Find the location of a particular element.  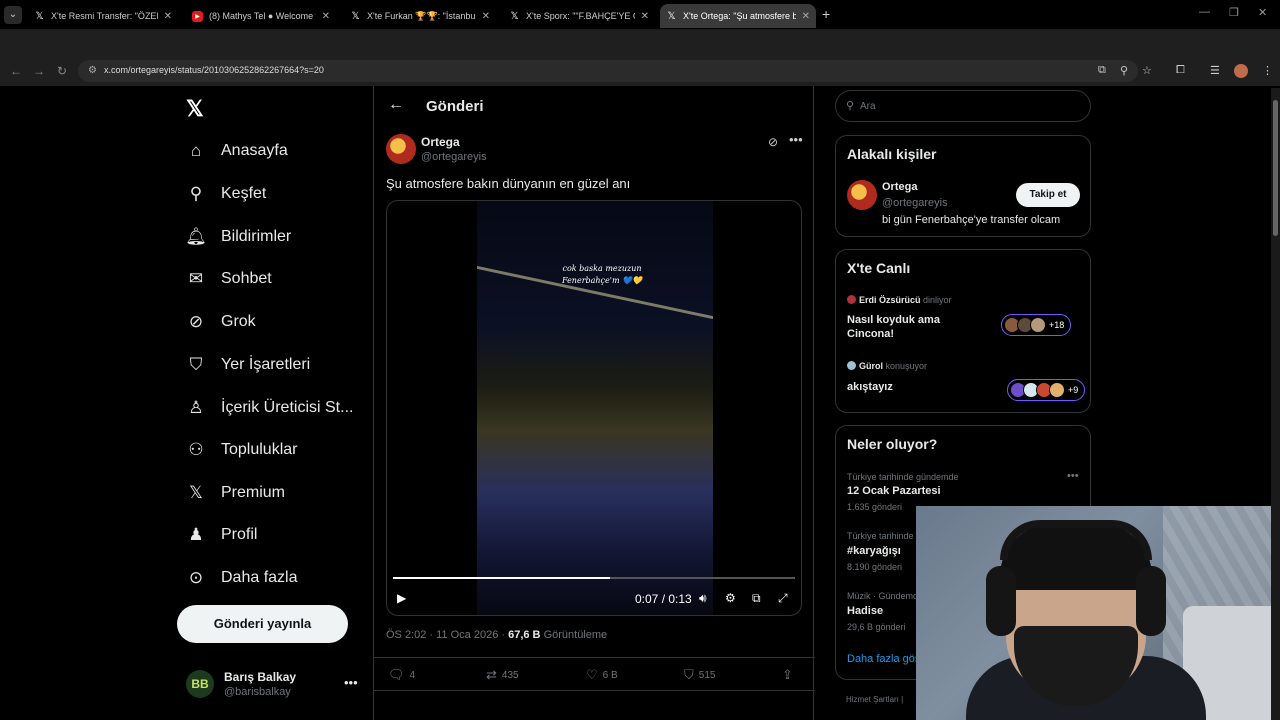

post-actions: 🗨︎ 4 ⇄ 435 ♡ 6 B ⛉ 515 ⇪ is located at coordinates (594, 674).